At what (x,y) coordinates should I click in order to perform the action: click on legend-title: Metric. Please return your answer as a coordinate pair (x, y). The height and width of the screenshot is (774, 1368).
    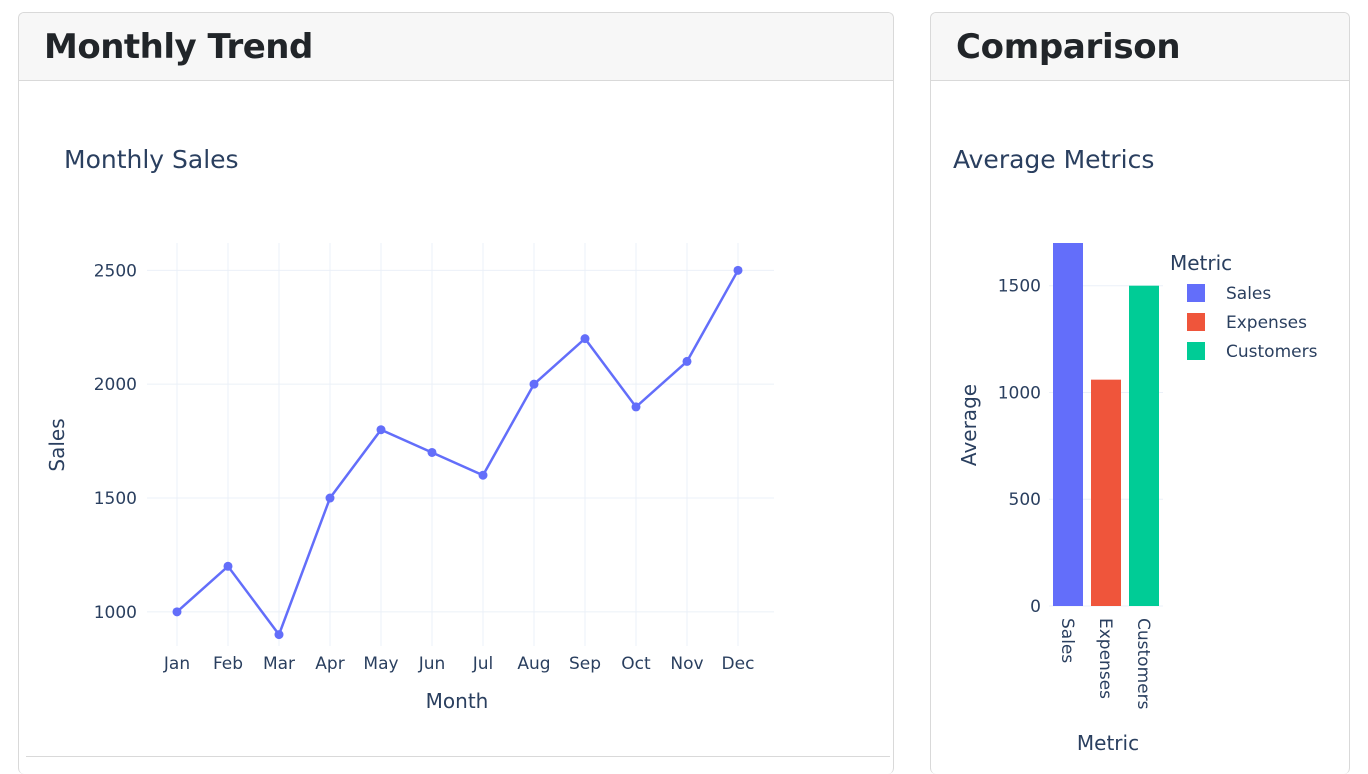
    Looking at the image, I should click on (1201, 263).